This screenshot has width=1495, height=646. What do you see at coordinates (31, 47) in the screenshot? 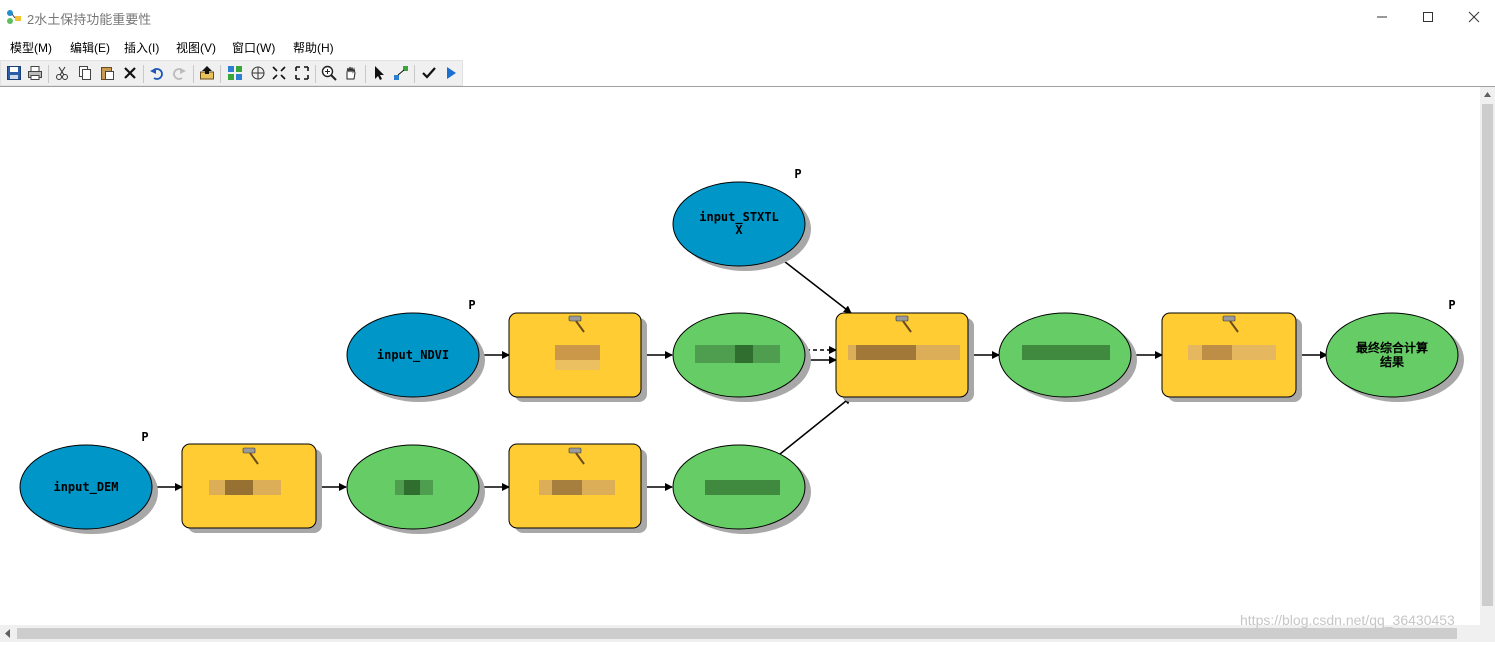
I see `menu-model: 模型(M)` at bounding box center [31, 47].